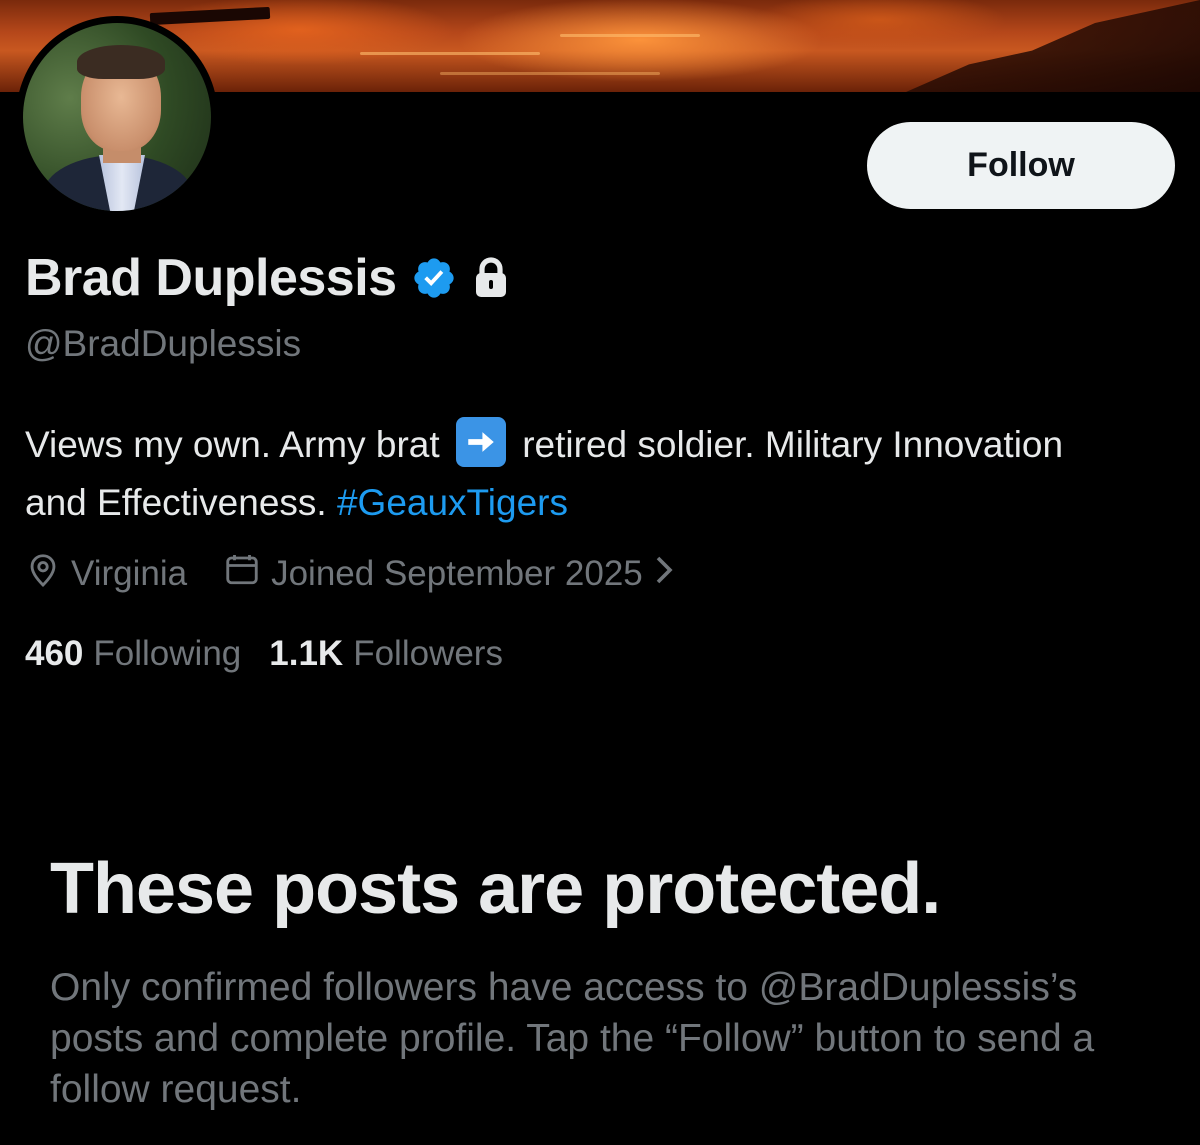 The width and height of the screenshot is (1200, 1145). I want to click on following-link: 460 Following, so click(133, 654).